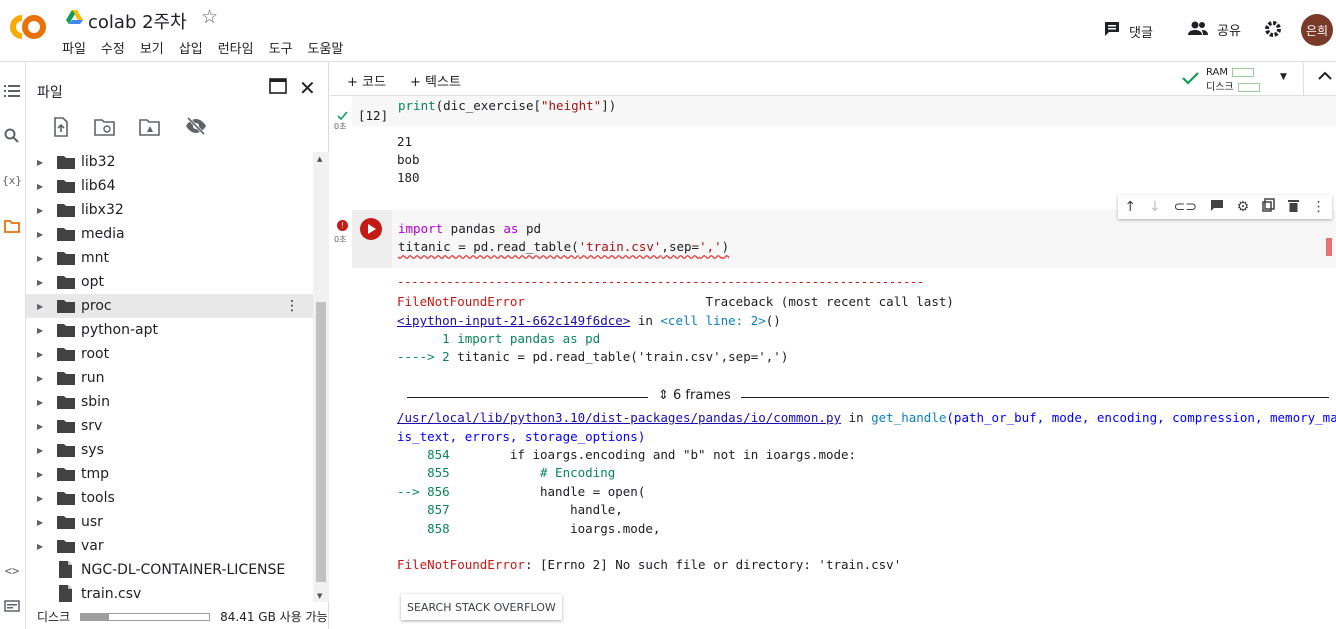  I want to click on resource-dropdown-icon: ▼, so click(1283, 77).